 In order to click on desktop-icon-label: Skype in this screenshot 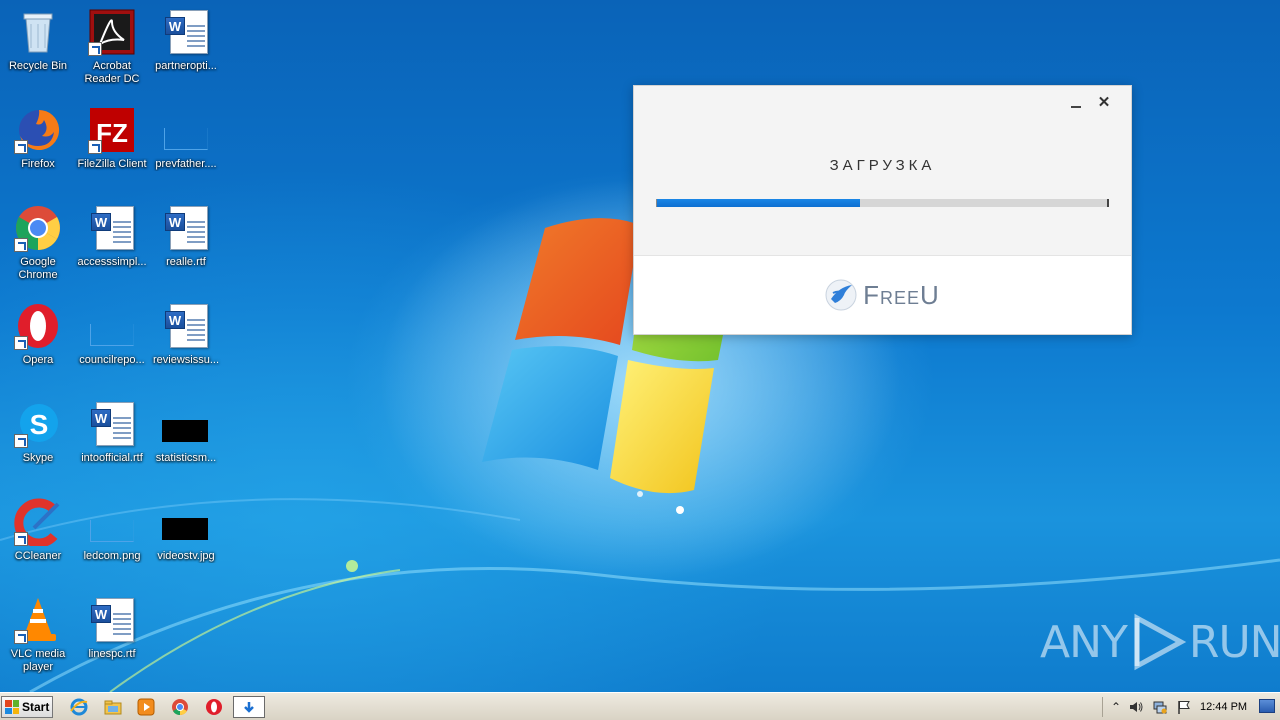, I will do `click(38, 458)`.